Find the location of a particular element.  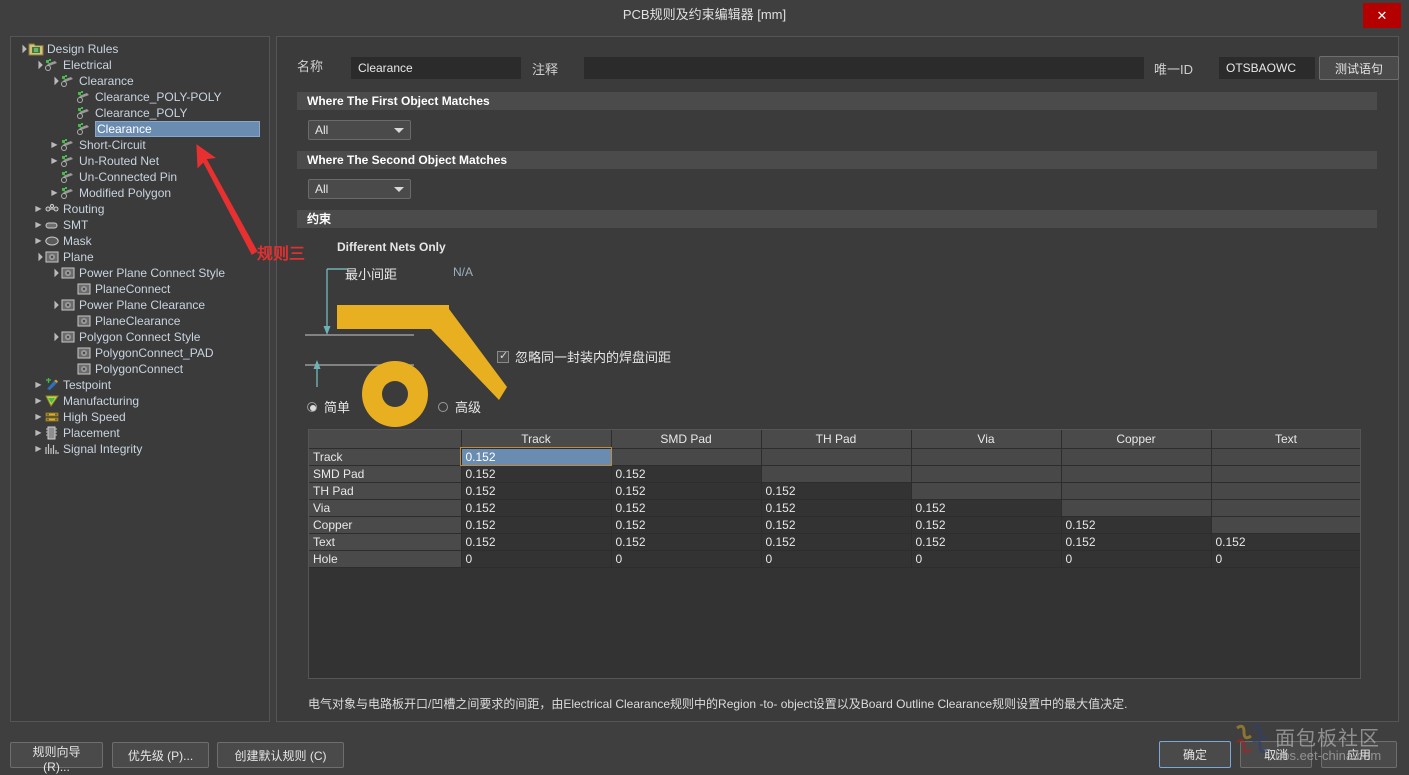

matrix-row-header: SMD Pad is located at coordinates (385, 474).